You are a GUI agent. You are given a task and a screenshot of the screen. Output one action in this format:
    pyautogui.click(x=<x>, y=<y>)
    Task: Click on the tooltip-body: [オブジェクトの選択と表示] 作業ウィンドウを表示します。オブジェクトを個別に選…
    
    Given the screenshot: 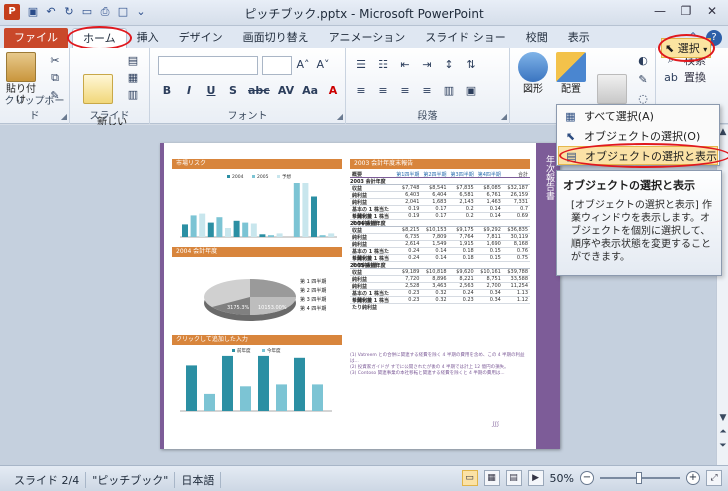 What is the action you would take?
    pyautogui.click(x=641, y=231)
    